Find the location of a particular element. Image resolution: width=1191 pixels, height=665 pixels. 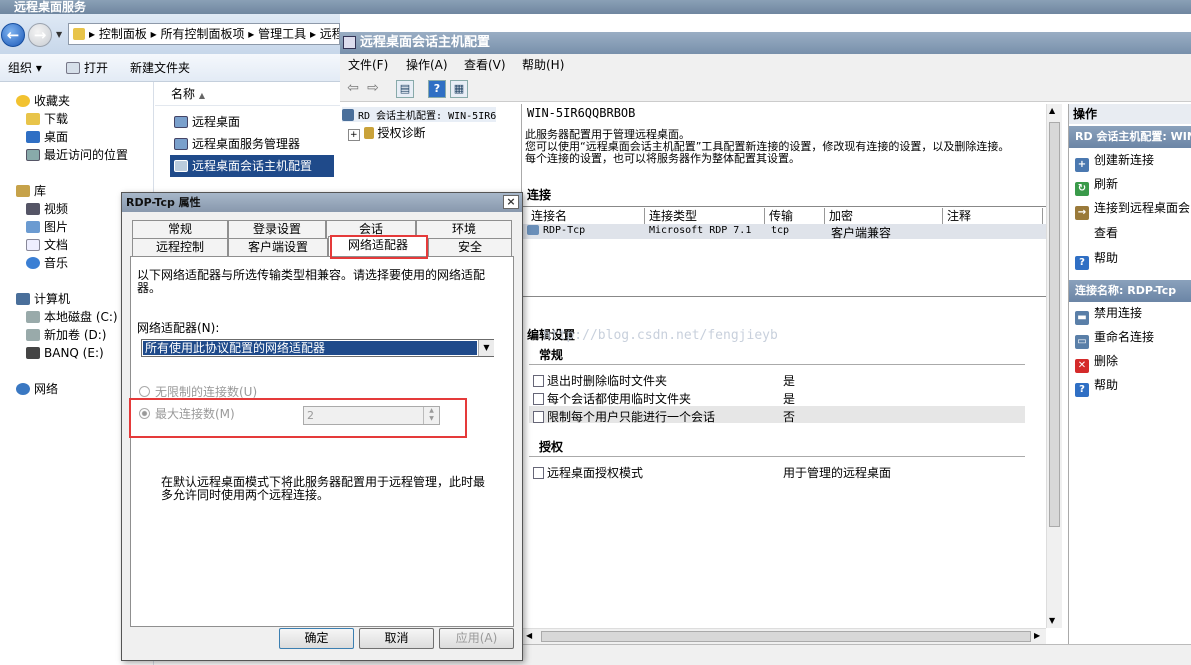

menu-action: 操作(A) is located at coordinates (427, 65).